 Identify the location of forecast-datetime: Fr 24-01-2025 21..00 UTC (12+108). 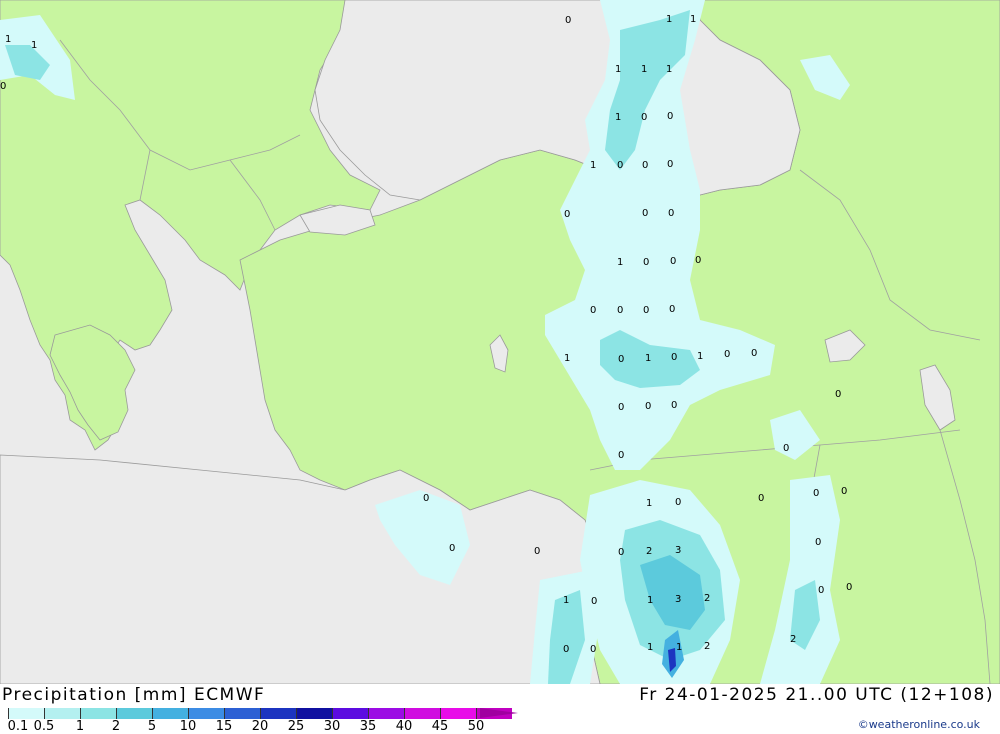
(816, 695).